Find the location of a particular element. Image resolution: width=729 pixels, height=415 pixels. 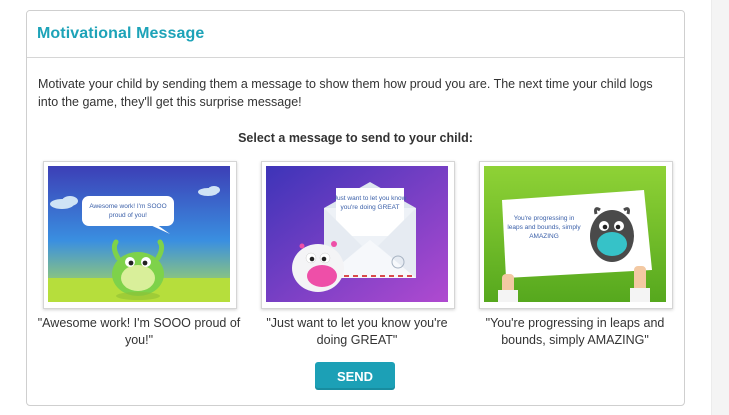

art-text-line: Just want to let you know is located at coordinates (370, 198).